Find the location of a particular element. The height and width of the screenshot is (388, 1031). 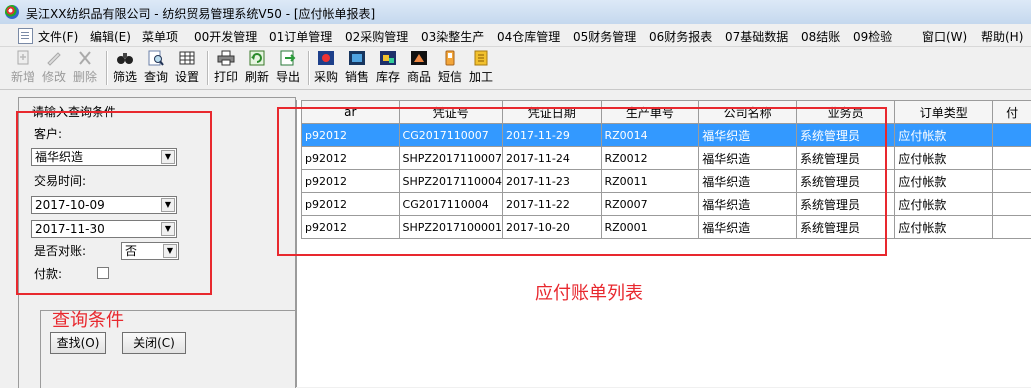

filter-button: 筛选 is located at coordinates (125, 68).